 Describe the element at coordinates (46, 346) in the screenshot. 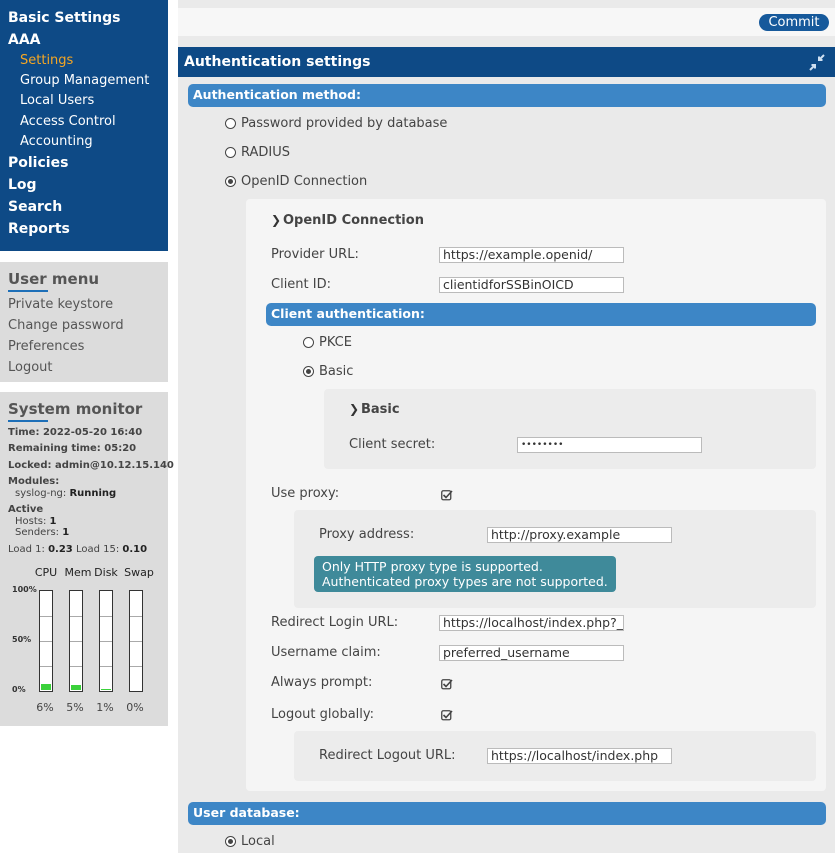

I see `preferences-link: Preferences` at that location.